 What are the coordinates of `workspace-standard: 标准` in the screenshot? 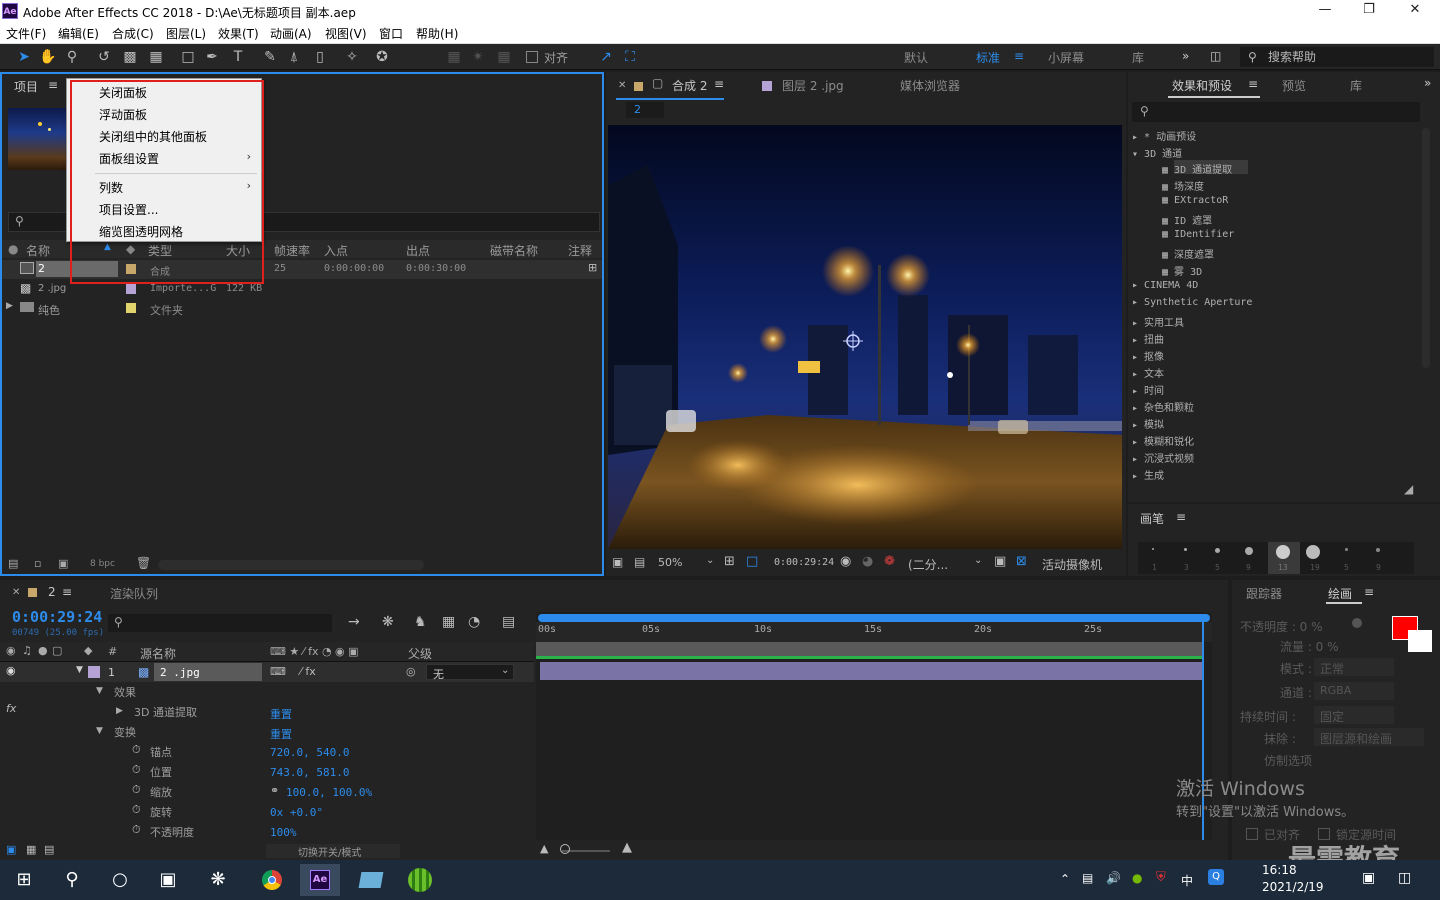 It's located at (988, 57).